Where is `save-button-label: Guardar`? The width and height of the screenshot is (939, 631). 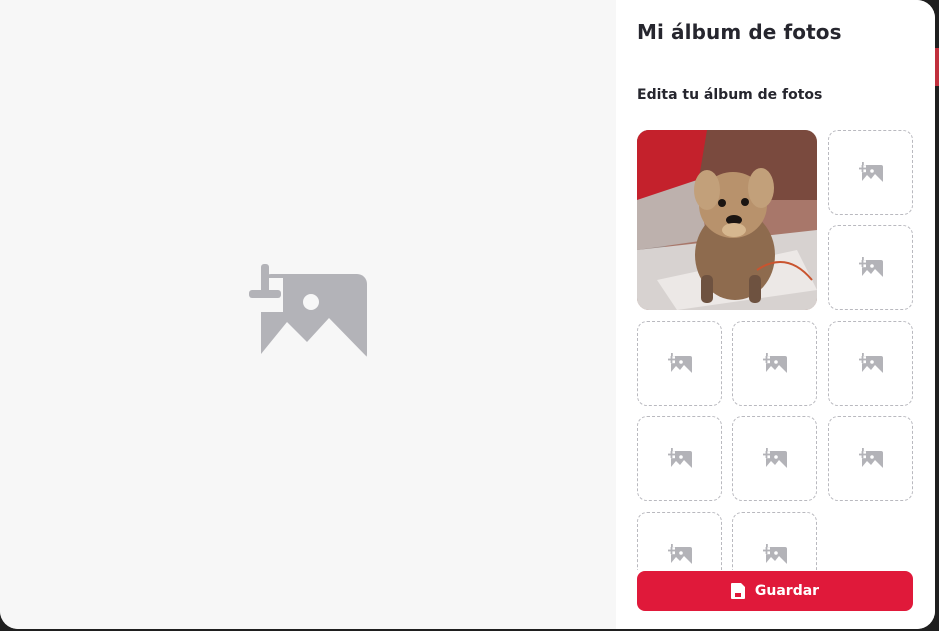
save-button-label: Guardar is located at coordinates (787, 591).